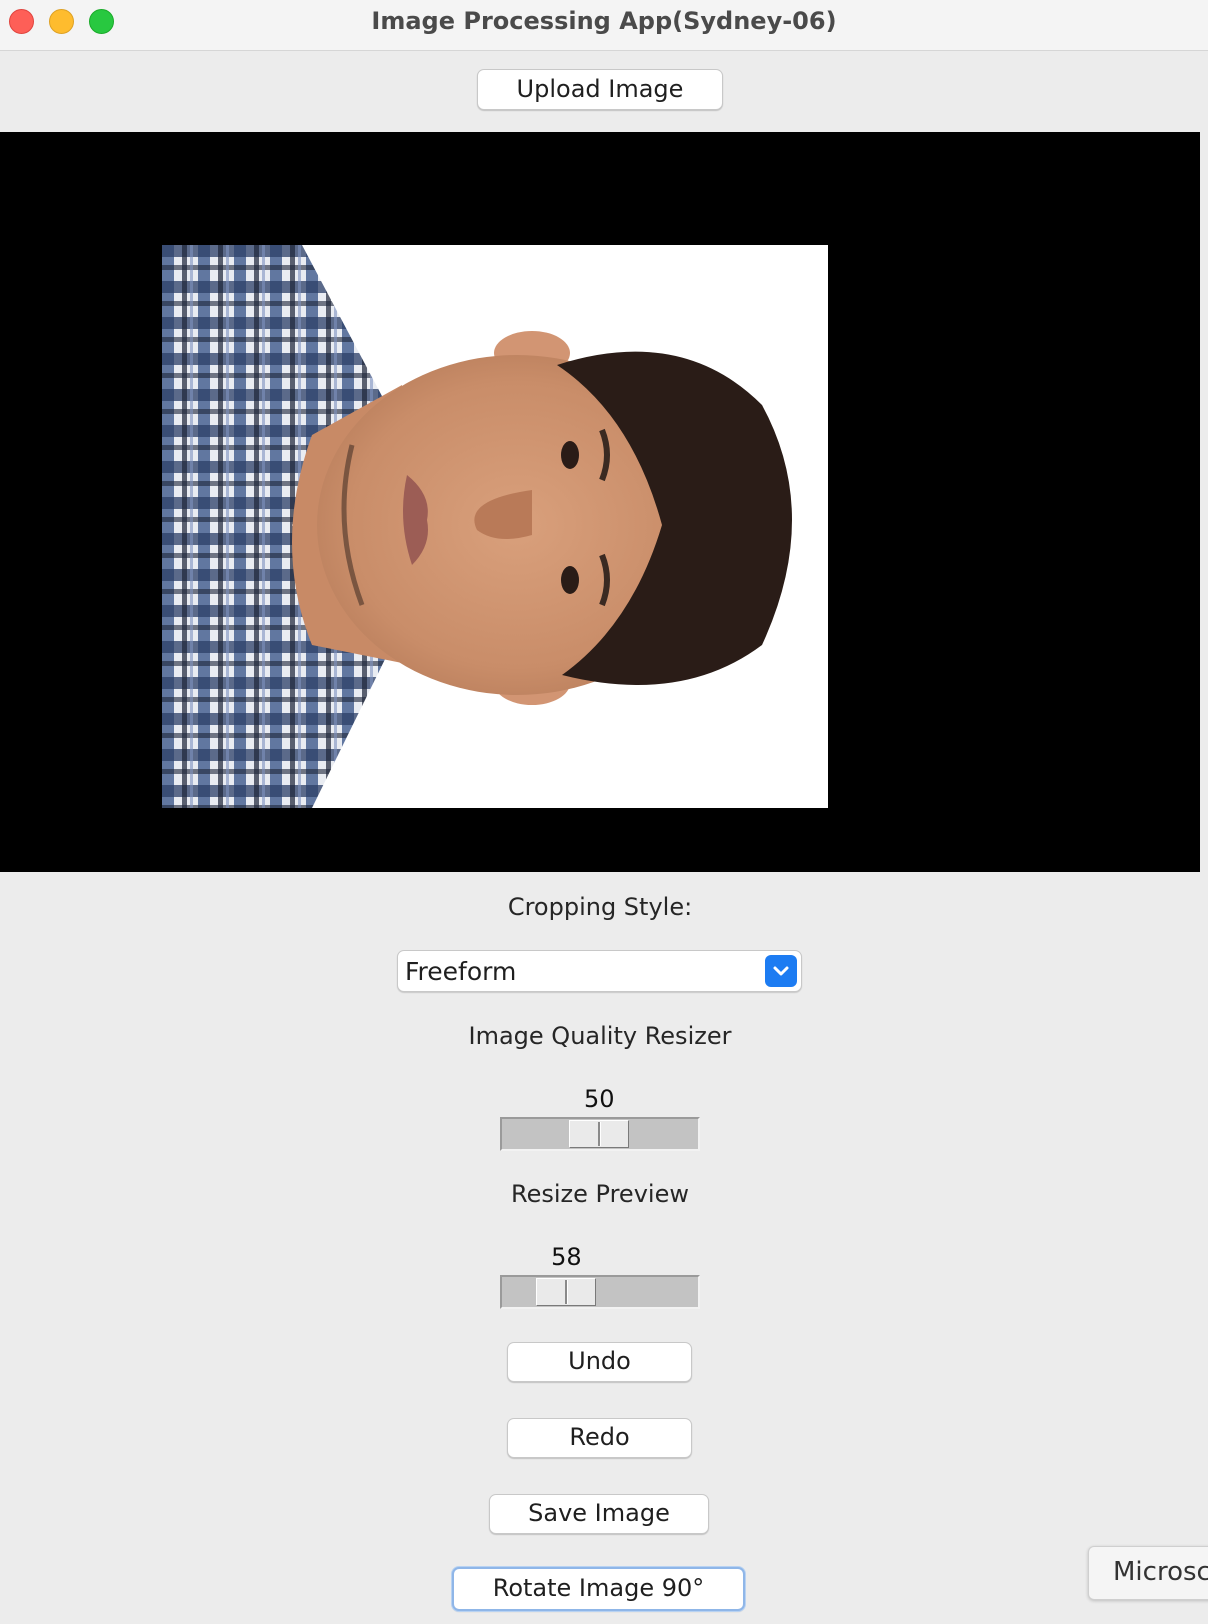 This screenshot has height=1624, width=1208. Describe the element at coordinates (599, 1362) in the screenshot. I see `undo-button: Undo` at that location.